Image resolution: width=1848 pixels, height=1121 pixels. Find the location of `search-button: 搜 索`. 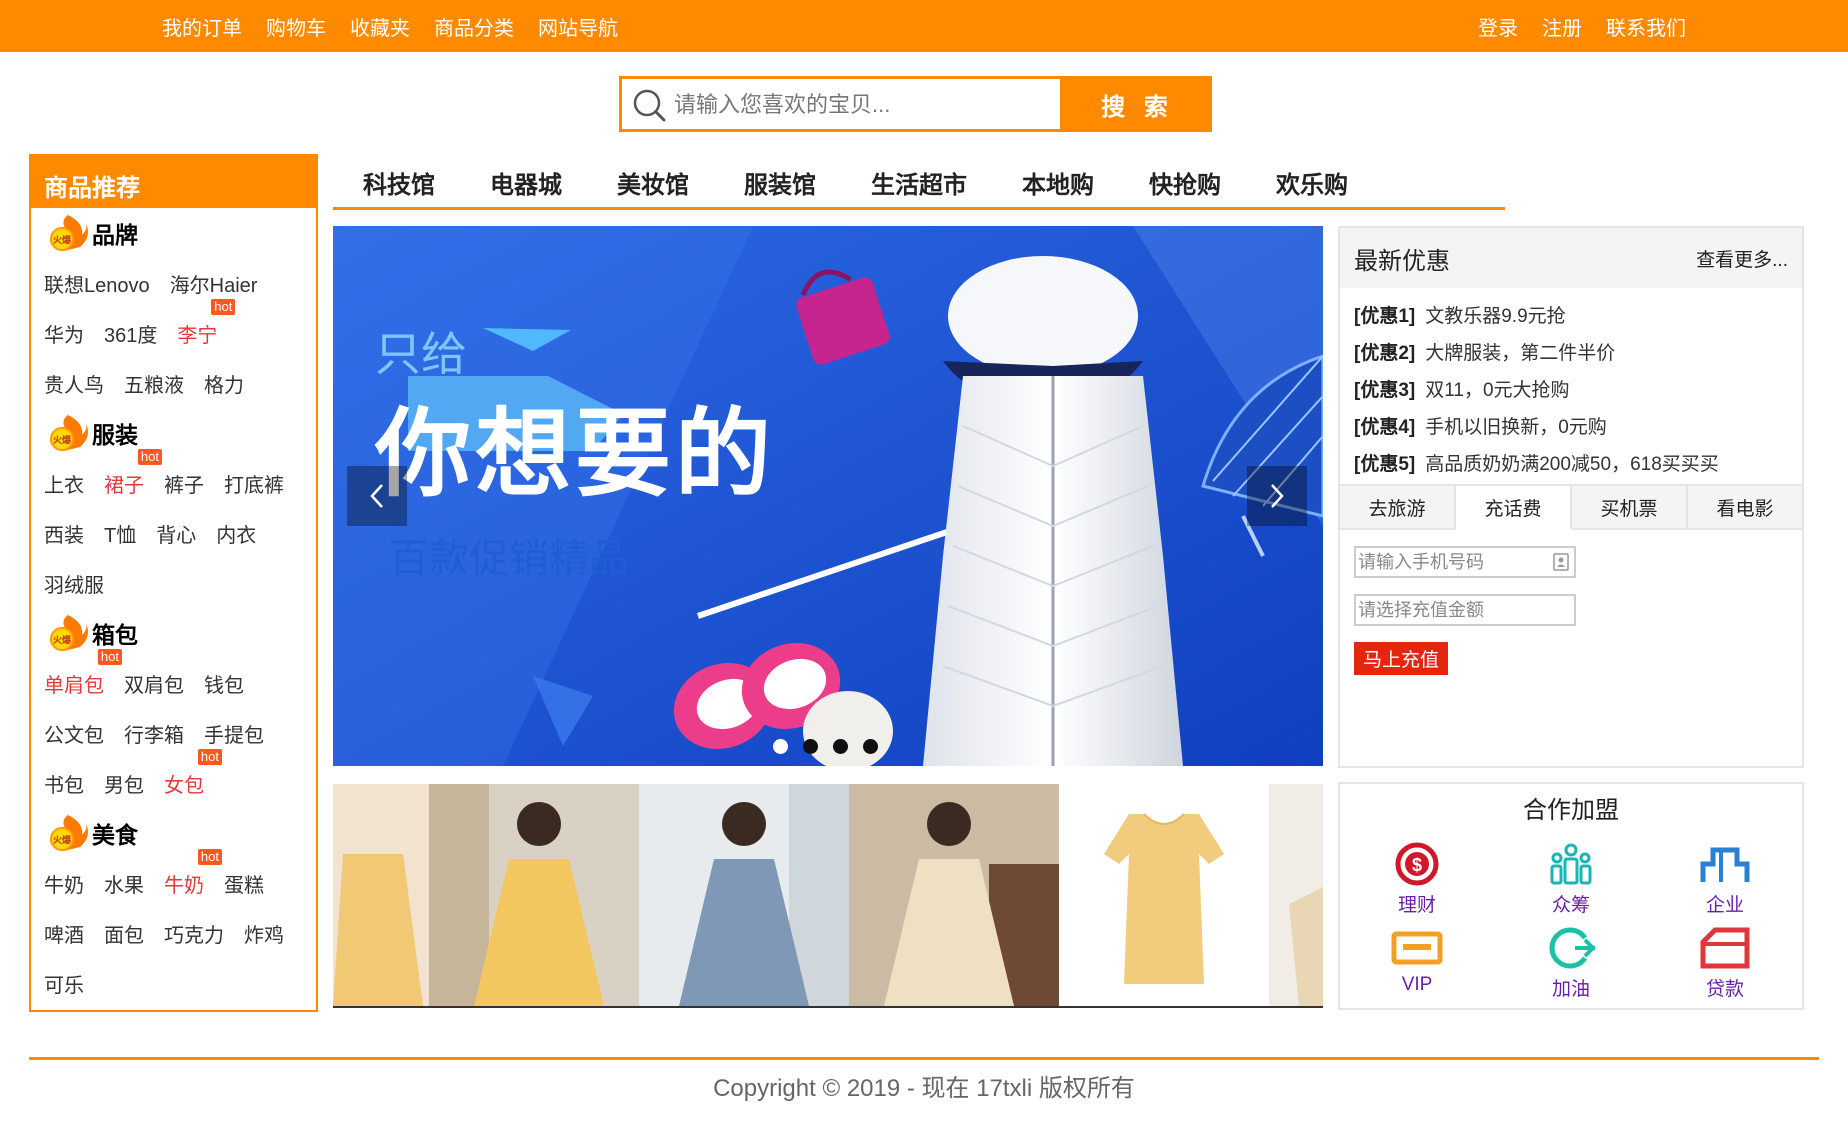

search-button: 搜 索 is located at coordinates (1137, 104).